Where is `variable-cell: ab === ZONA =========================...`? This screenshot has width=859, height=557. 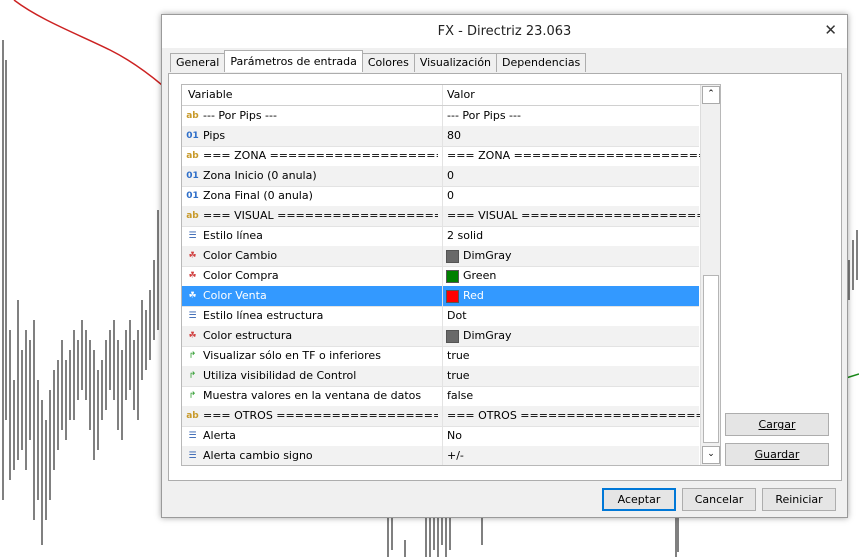
variable-cell: ab === ZONA =========================... is located at coordinates (312, 156).